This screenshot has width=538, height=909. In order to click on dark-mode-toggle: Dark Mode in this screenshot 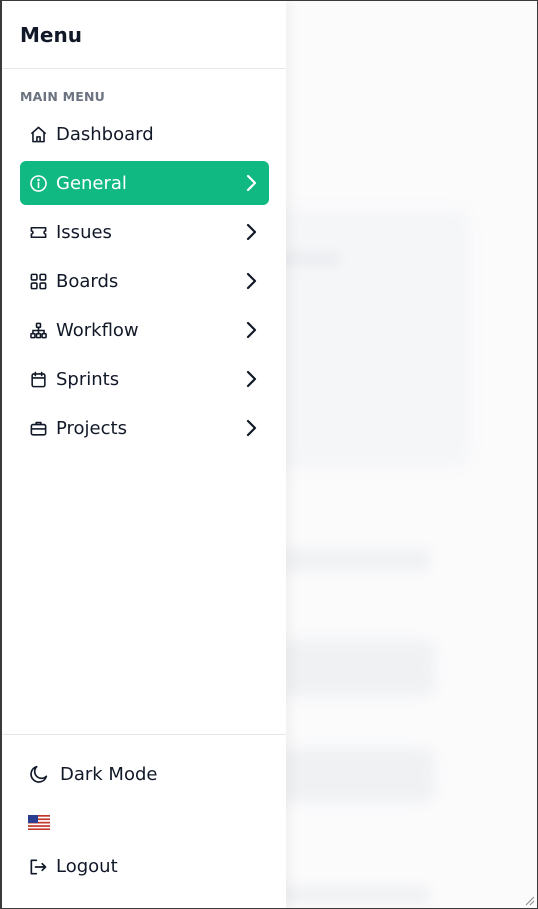, I will do `click(92, 774)`.